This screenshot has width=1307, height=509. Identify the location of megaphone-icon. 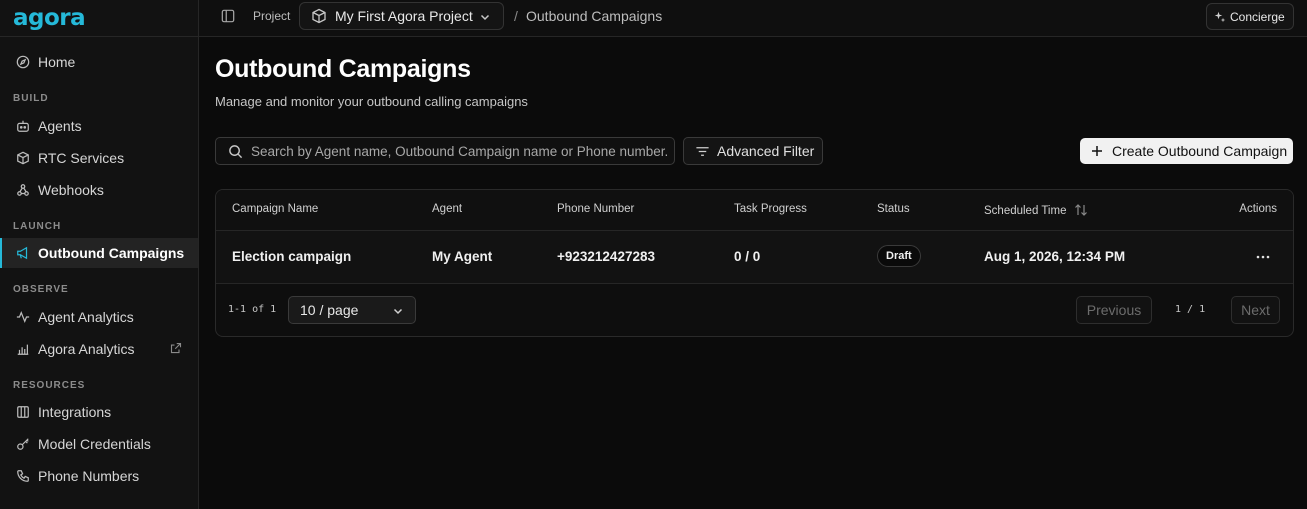
(23, 253).